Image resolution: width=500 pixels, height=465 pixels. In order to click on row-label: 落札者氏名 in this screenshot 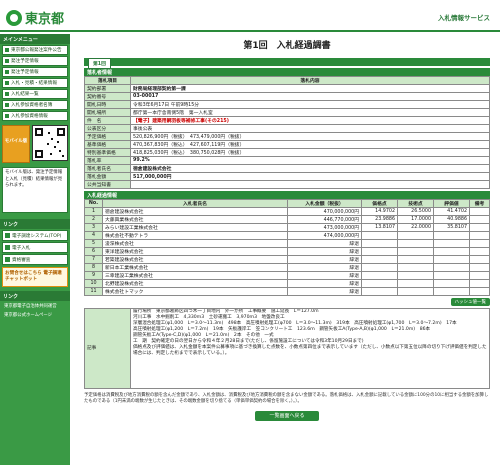, I will do `click(107, 168)`.